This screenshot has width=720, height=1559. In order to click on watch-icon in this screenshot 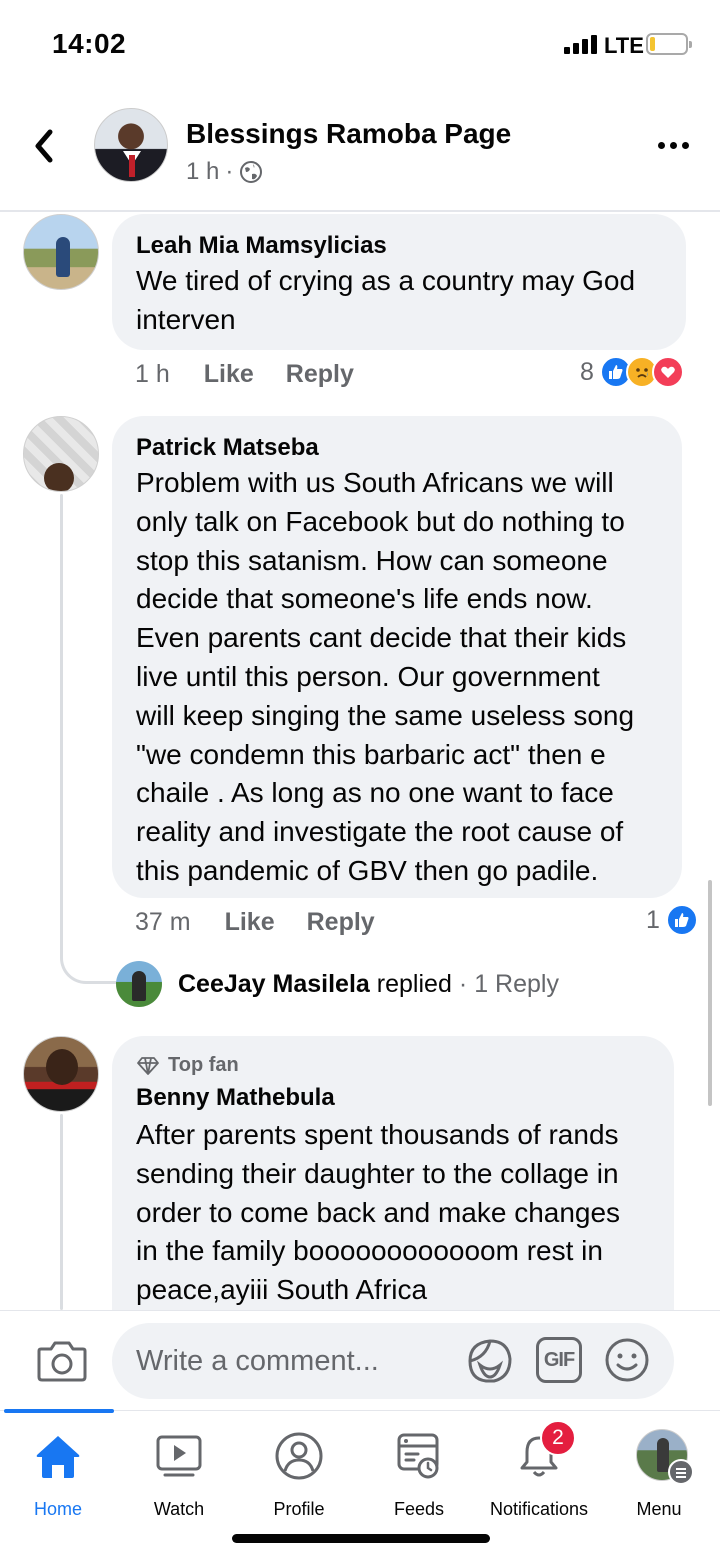, I will do `click(179, 1456)`.